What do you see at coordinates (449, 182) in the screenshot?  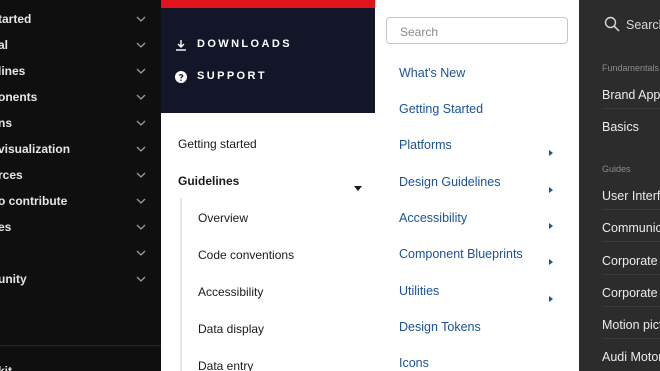 I see `nav-item-design-guidelines: Design Guidelines` at bounding box center [449, 182].